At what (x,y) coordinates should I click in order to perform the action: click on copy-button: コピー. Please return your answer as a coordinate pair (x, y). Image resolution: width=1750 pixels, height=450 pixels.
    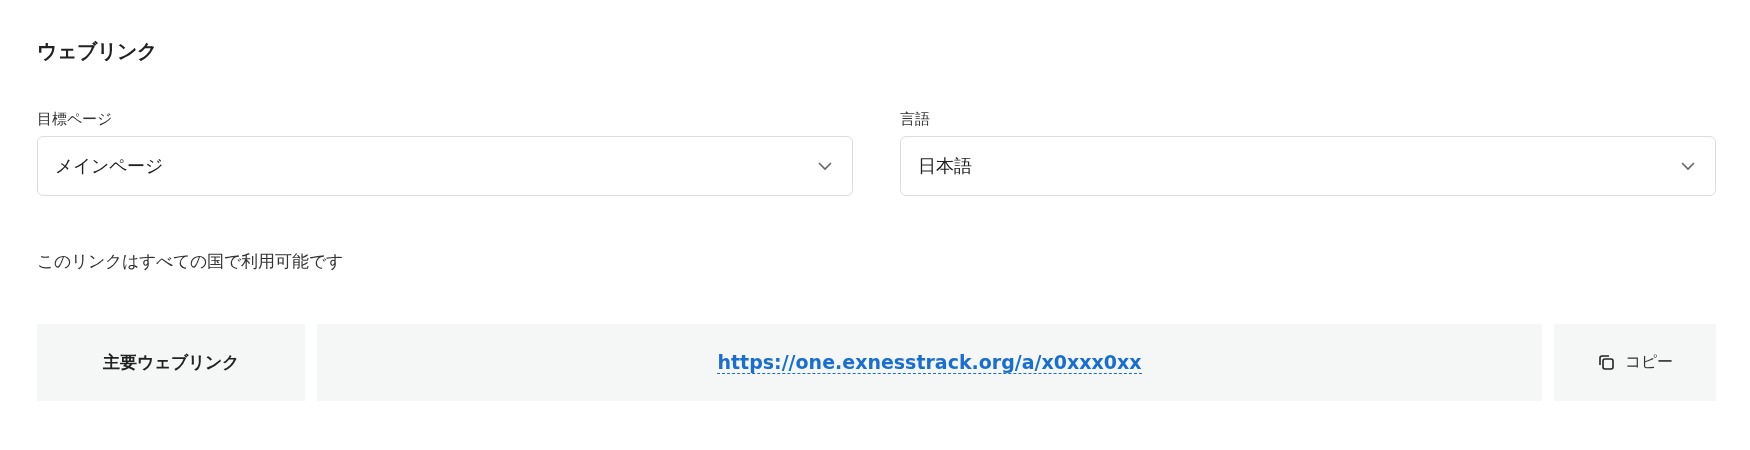
    Looking at the image, I should click on (1635, 362).